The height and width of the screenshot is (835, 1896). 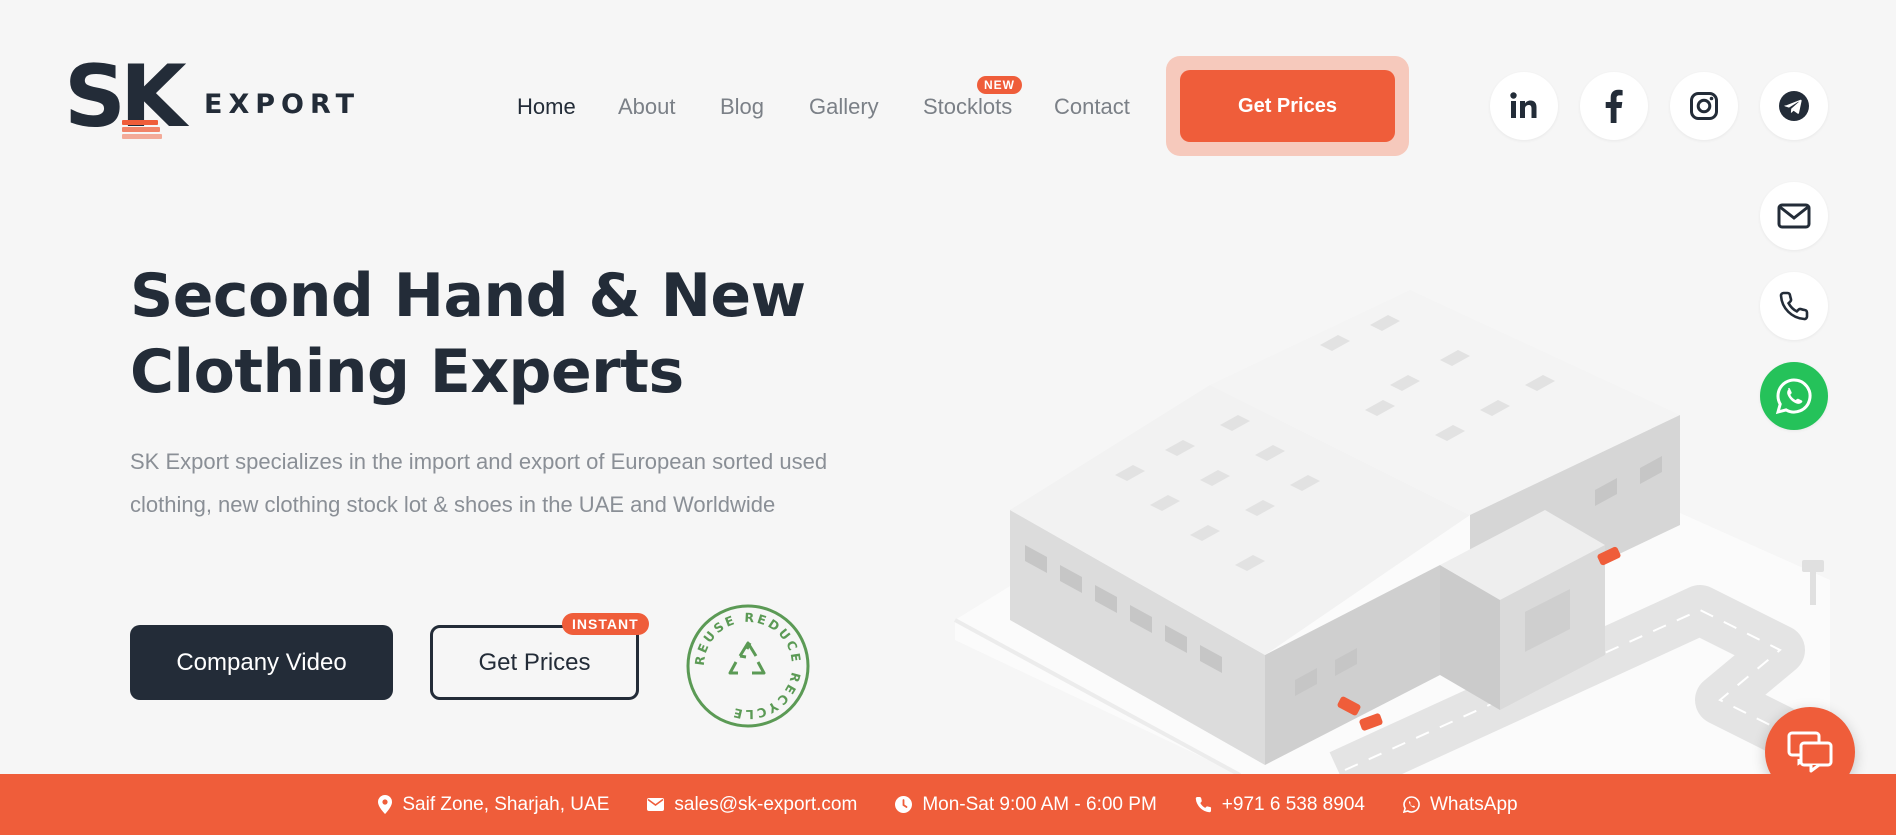 I want to click on phone-item: +971 6 538 8904, so click(x=1280, y=805).